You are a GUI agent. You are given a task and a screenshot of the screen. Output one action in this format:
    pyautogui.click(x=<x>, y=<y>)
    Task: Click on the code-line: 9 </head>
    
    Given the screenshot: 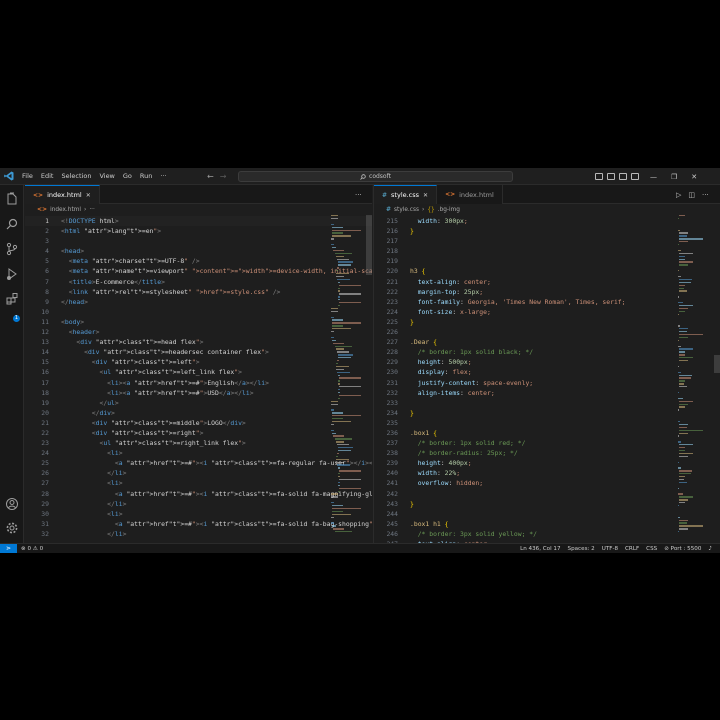 What is the action you would take?
    pyautogui.click(x=198, y=302)
    